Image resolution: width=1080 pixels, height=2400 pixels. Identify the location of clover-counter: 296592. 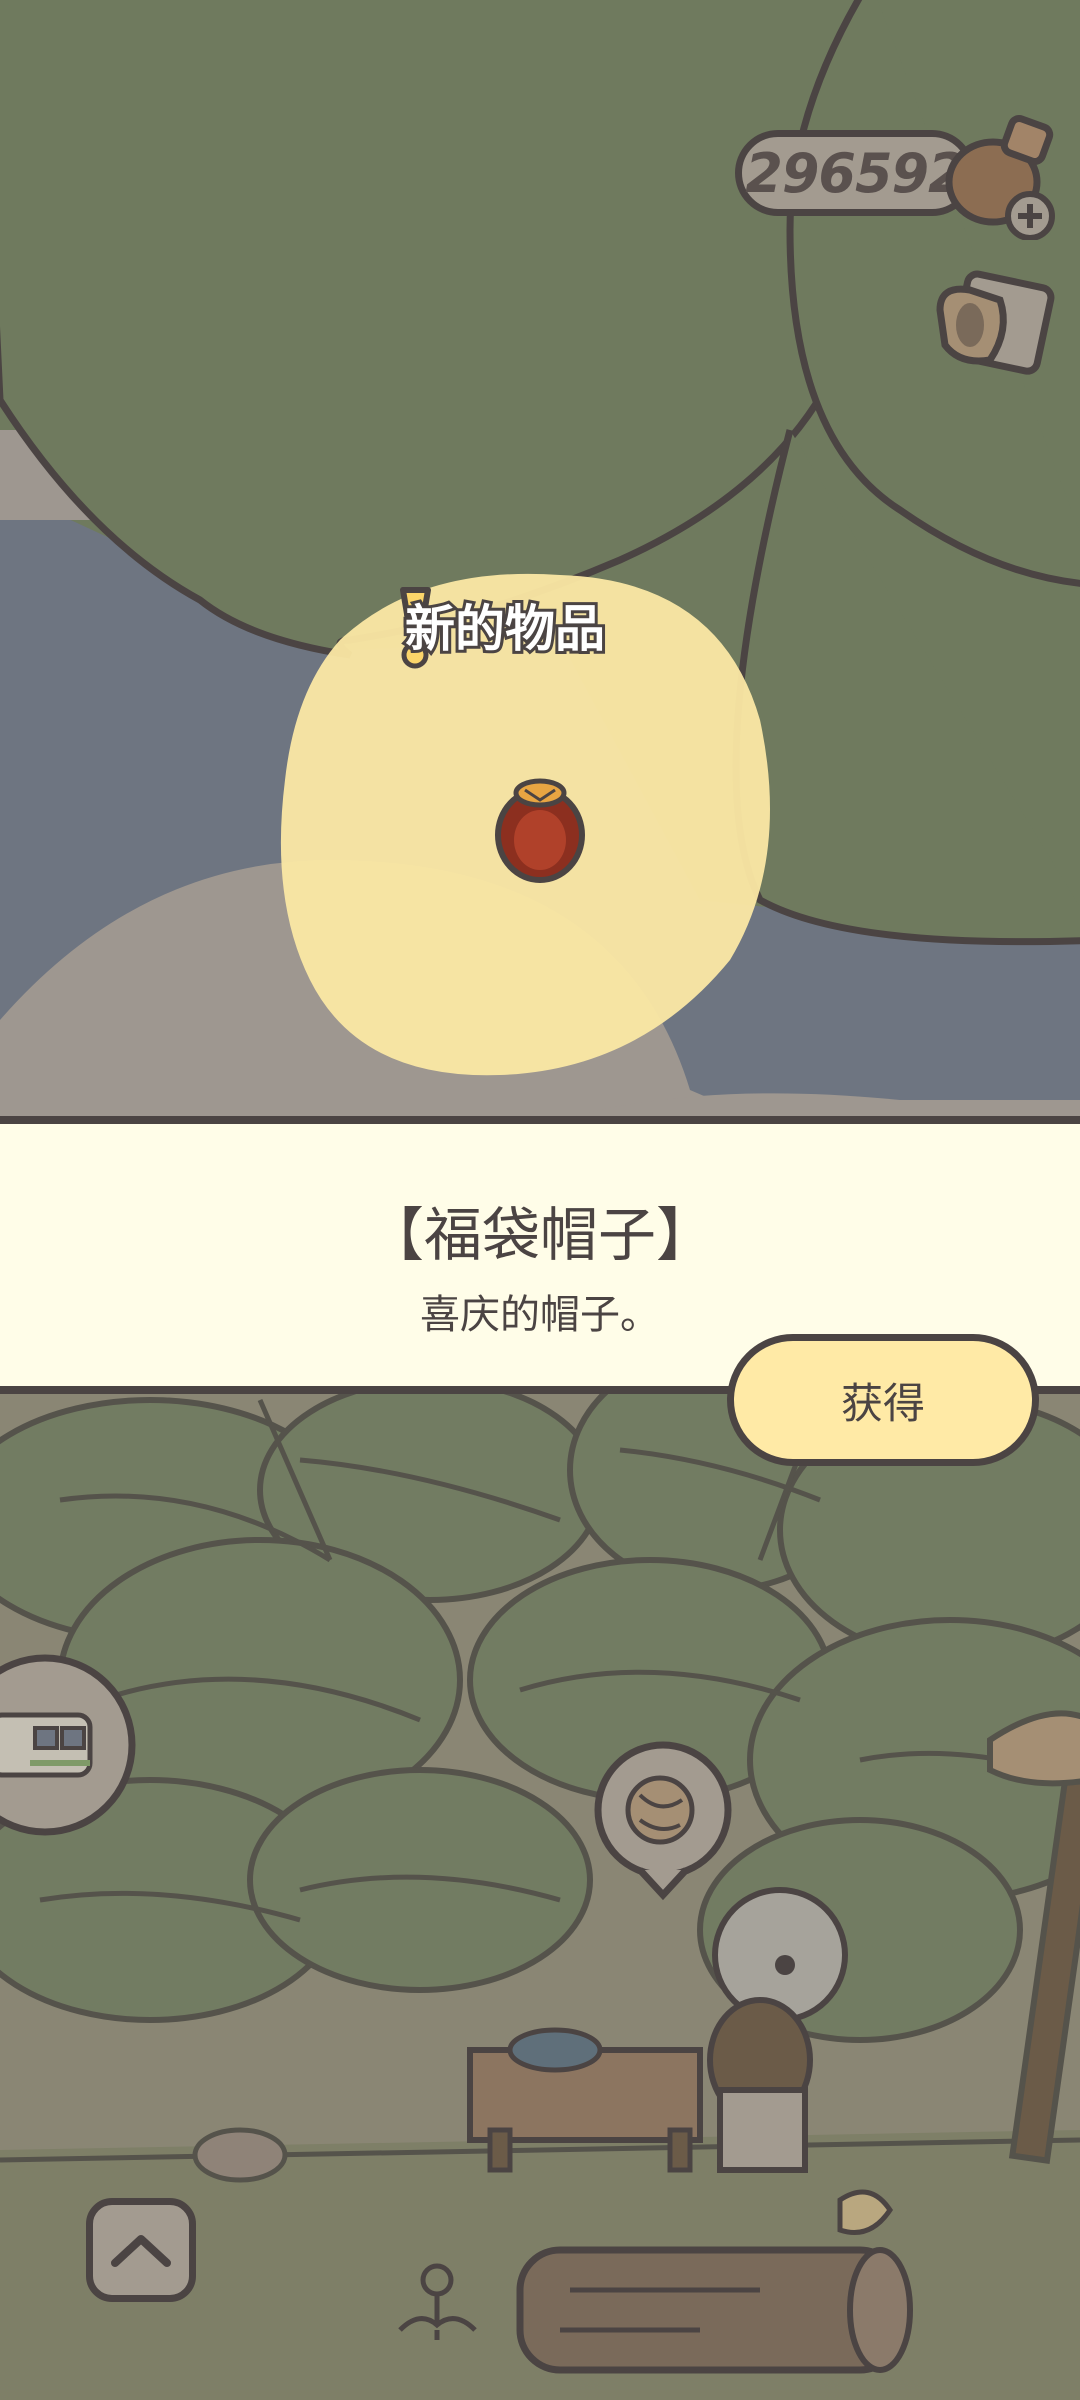
(855, 173).